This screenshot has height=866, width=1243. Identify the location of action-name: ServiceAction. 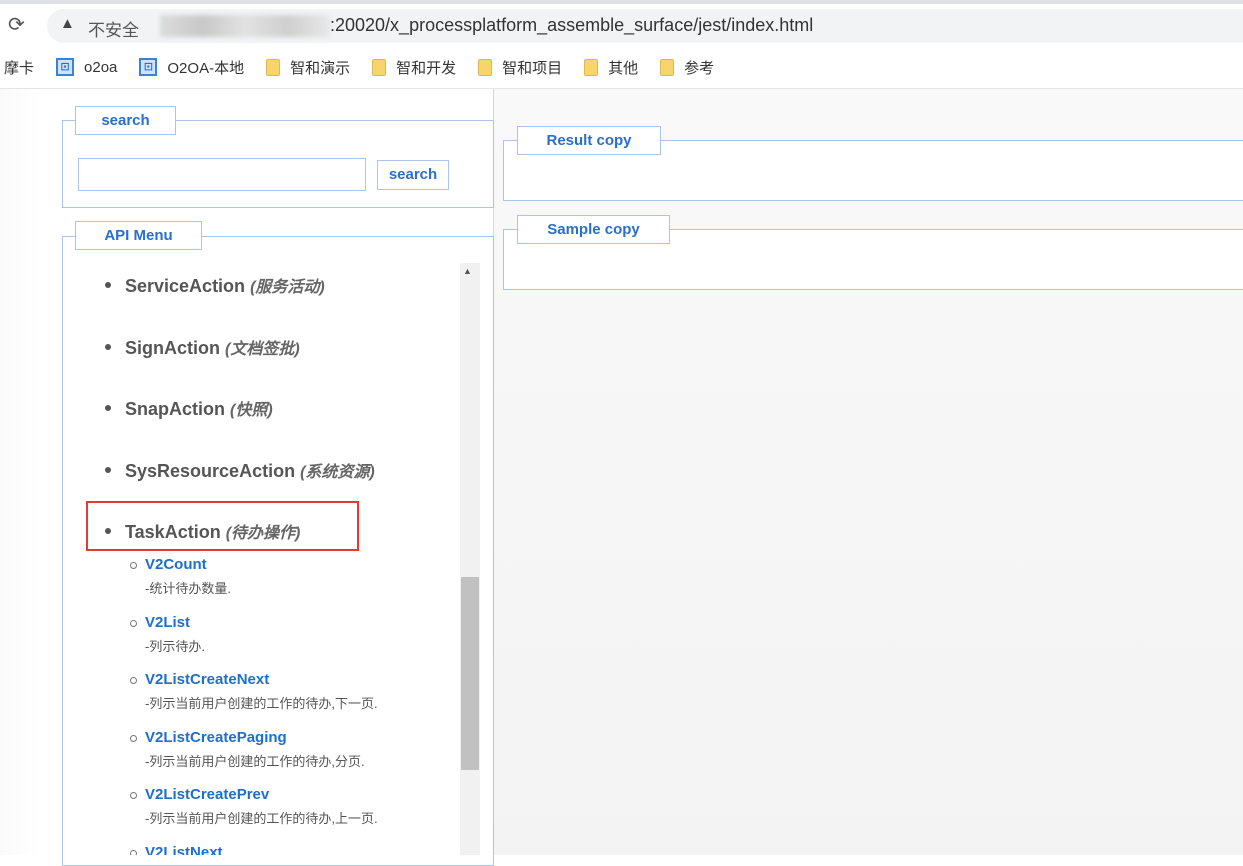
(185, 286).